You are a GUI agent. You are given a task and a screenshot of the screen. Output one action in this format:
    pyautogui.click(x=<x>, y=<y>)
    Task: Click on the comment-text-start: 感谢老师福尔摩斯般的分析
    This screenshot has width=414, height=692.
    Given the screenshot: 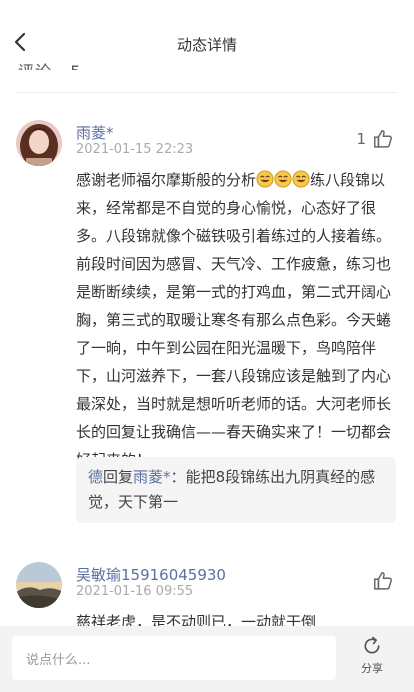 What is the action you would take?
    pyautogui.click(x=166, y=180)
    